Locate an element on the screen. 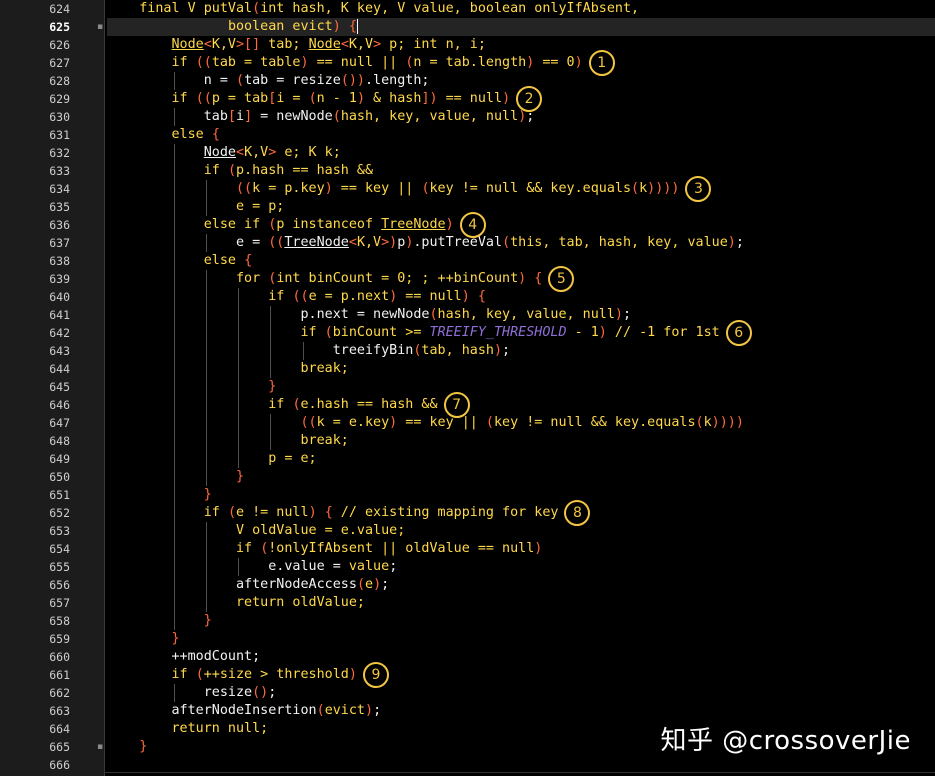 This screenshot has height=776, width=935. code-token: return null; is located at coordinates (220, 728).